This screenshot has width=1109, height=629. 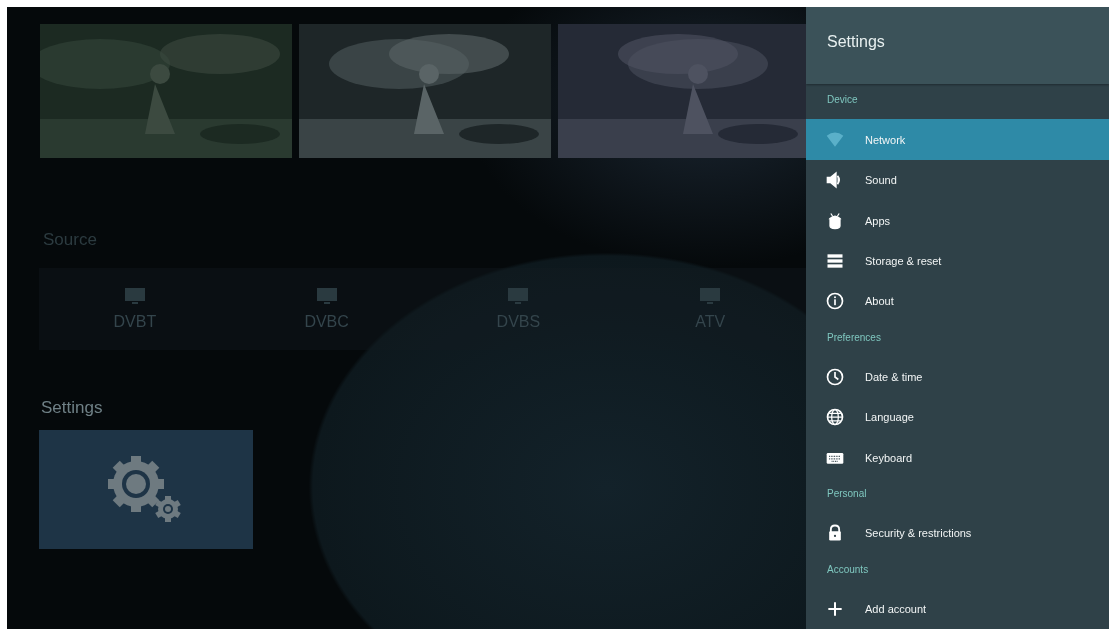 What do you see at coordinates (957, 301) in the screenshot?
I see `settings-item: About` at bounding box center [957, 301].